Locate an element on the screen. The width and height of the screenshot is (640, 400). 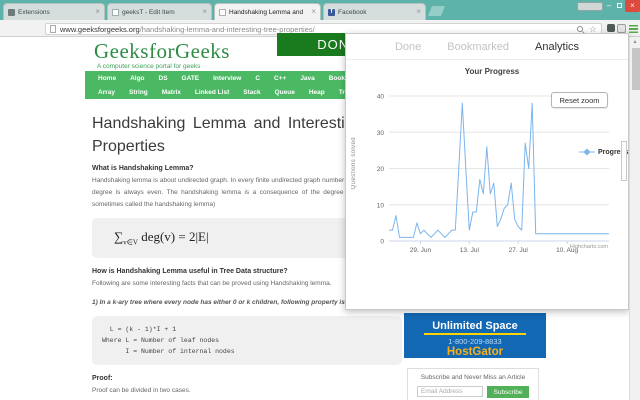
section-heading: Proof: is located at coordinates (102, 379).